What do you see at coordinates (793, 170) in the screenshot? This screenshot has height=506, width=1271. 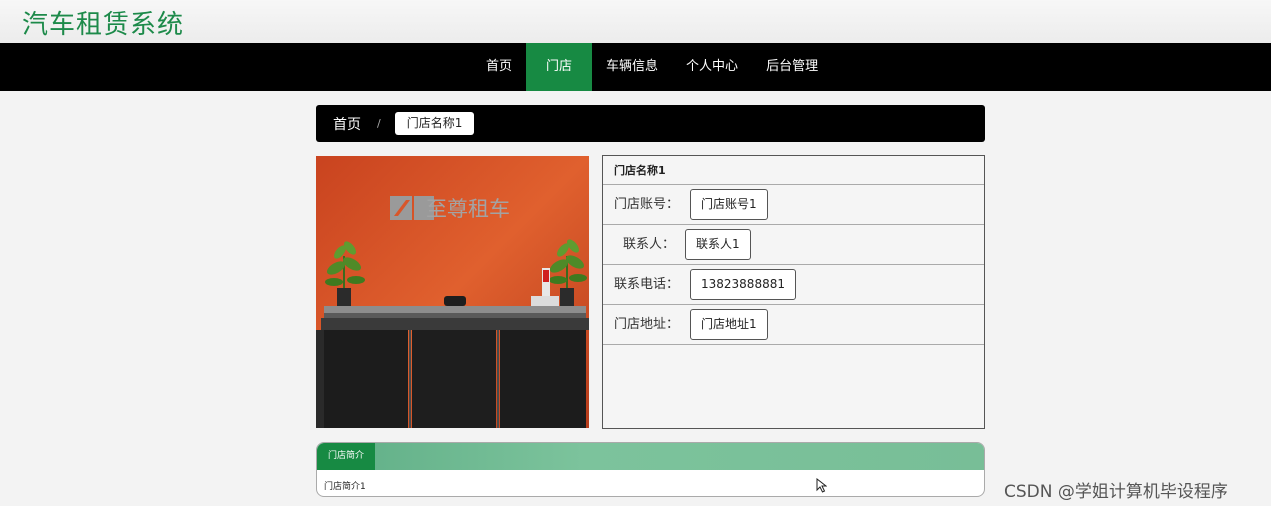 I see `store-name: 门店名称1` at bounding box center [793, 170].